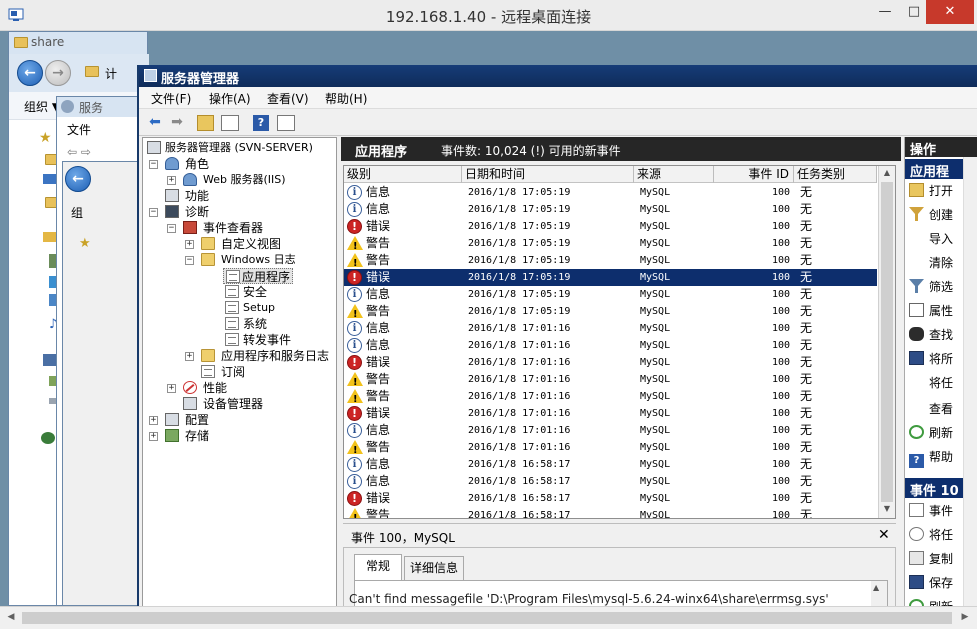  What do you see at coordinates (111, 73) in the screenshot?
I see `address-bar: 计` at bounding box center [111, 73].